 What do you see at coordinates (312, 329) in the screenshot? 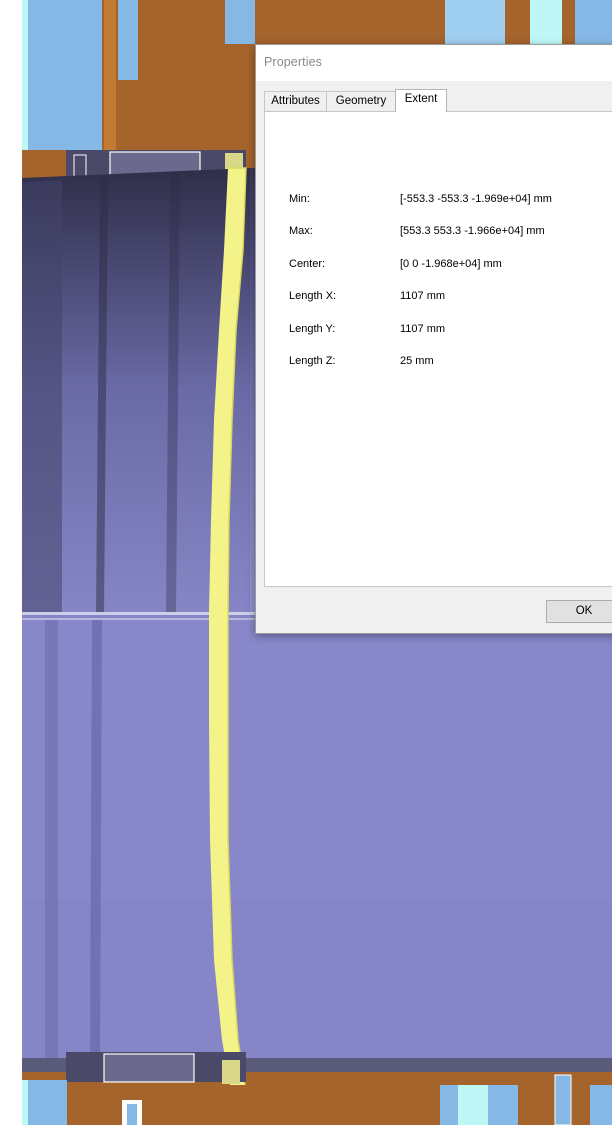
I see `length-y-label: Length Y:` at bounding box center [312, 329].